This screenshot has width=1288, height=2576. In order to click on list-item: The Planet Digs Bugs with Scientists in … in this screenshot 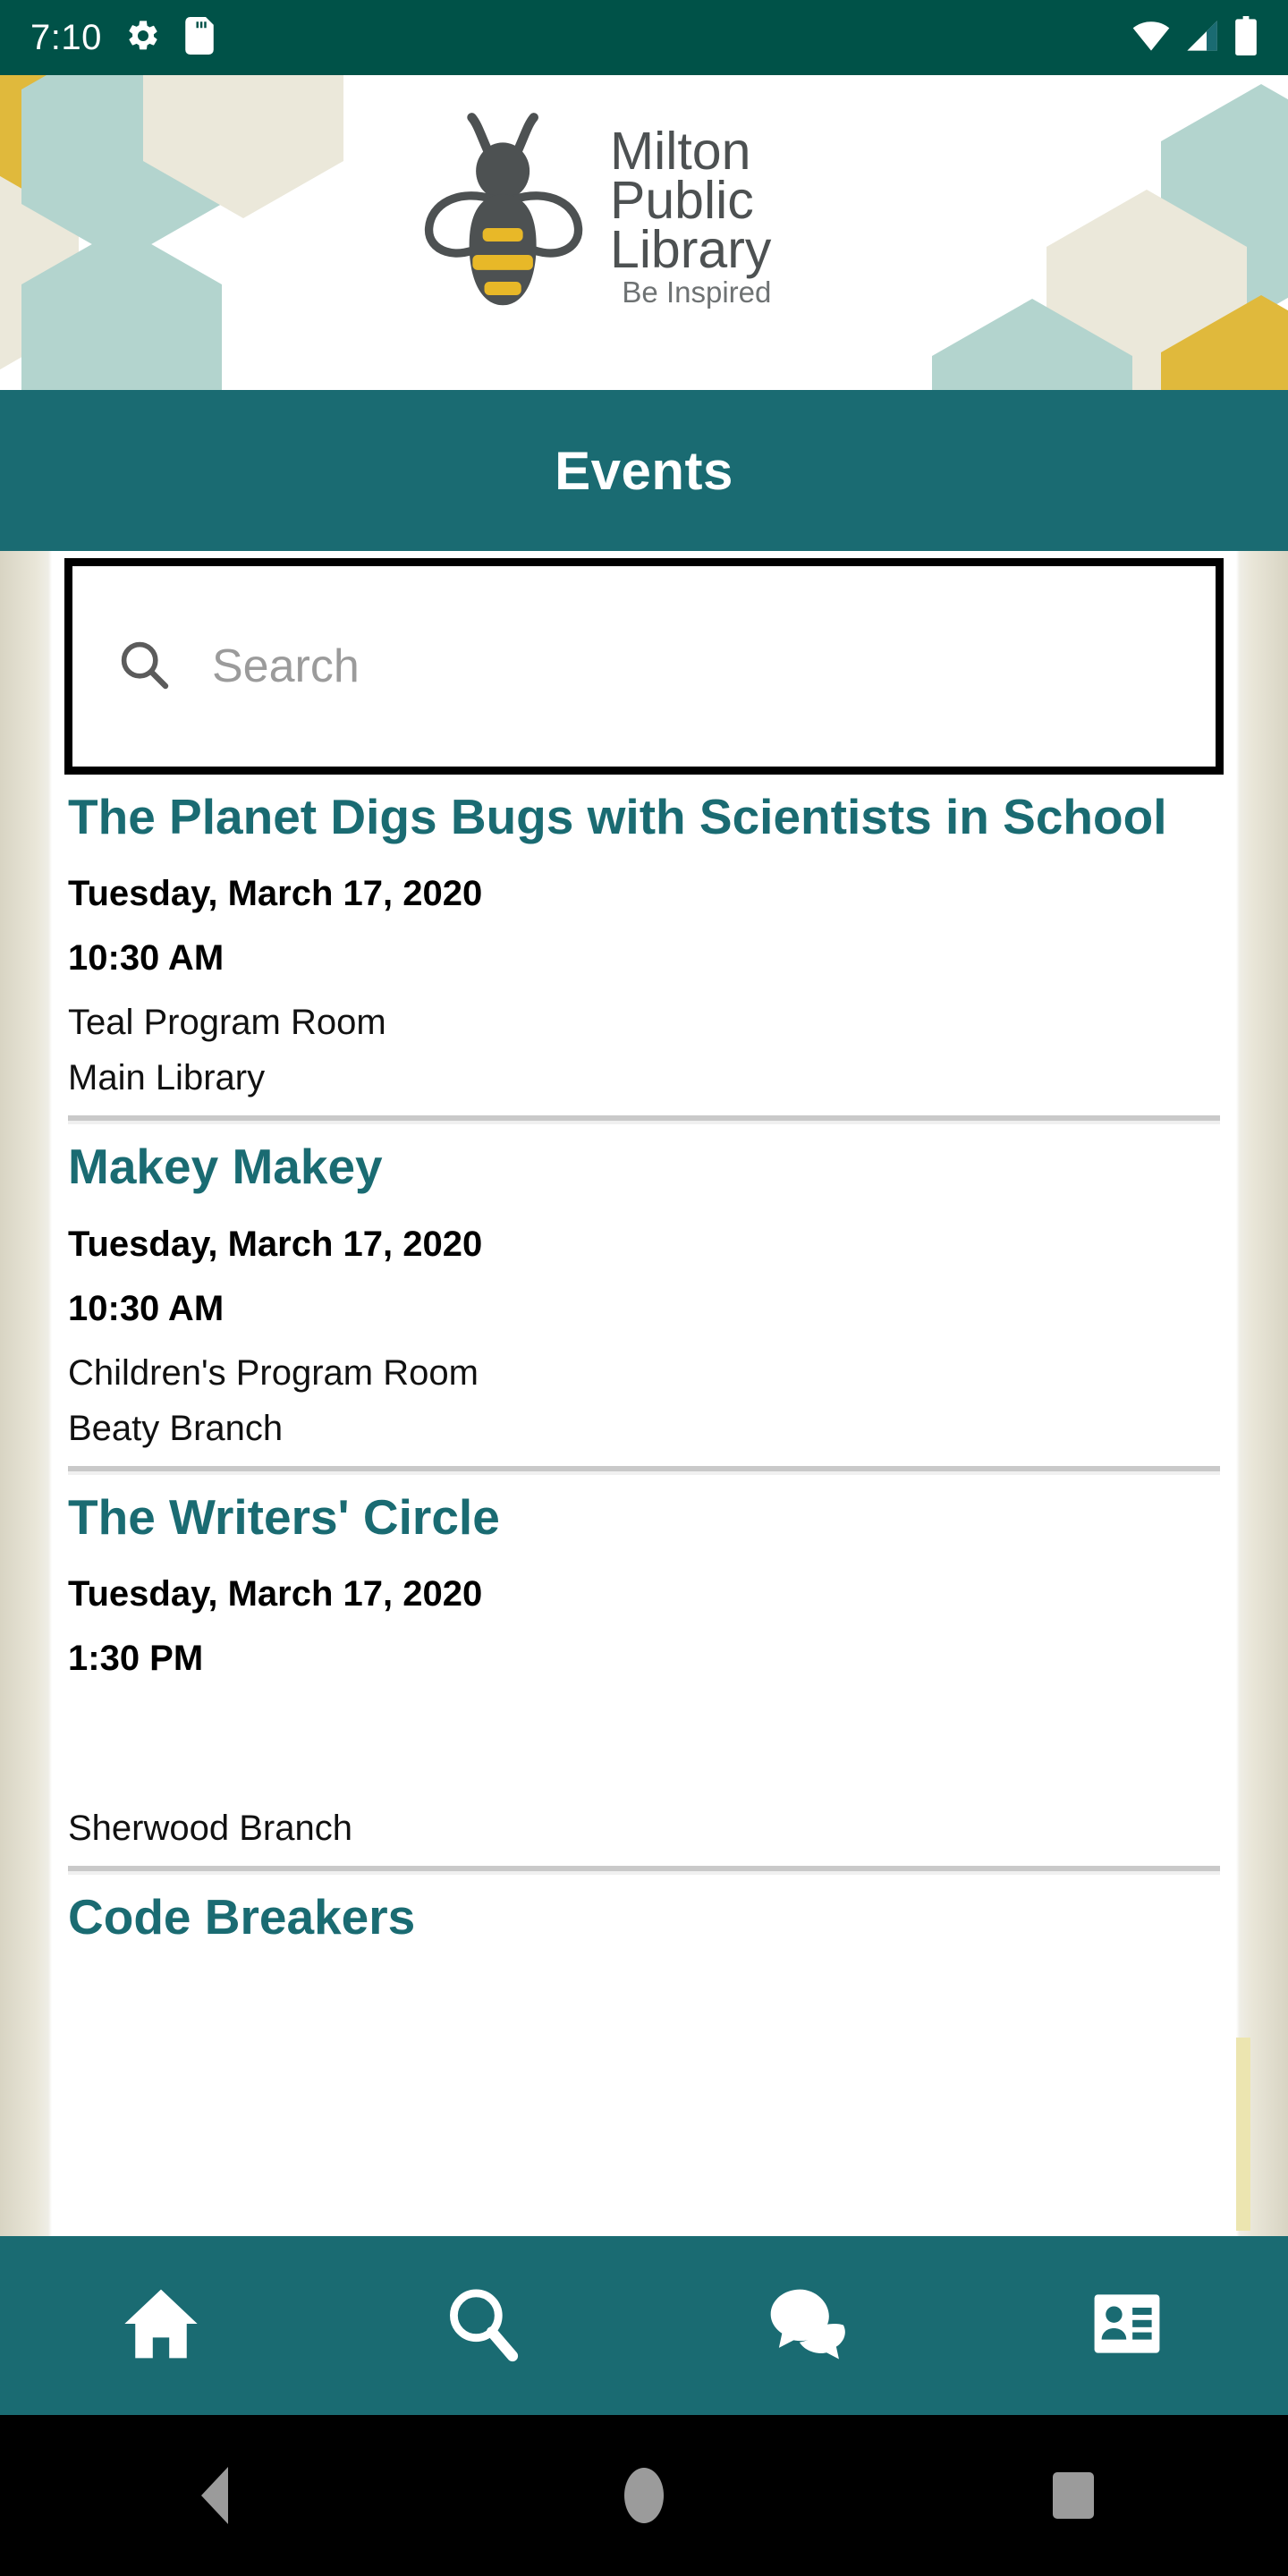, I will do `click(644, 950)`.